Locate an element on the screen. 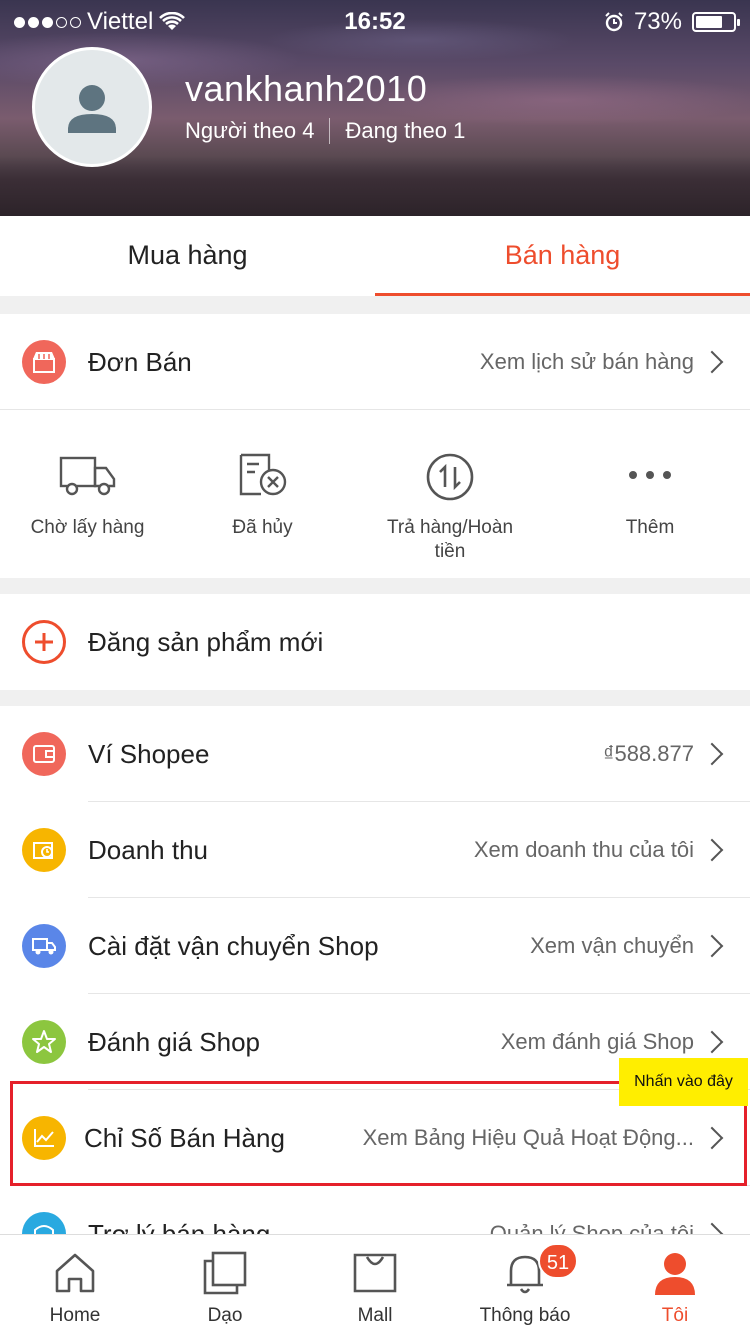  order-status-label: Chờ lấy hàng is located at coordinates (87, 527).